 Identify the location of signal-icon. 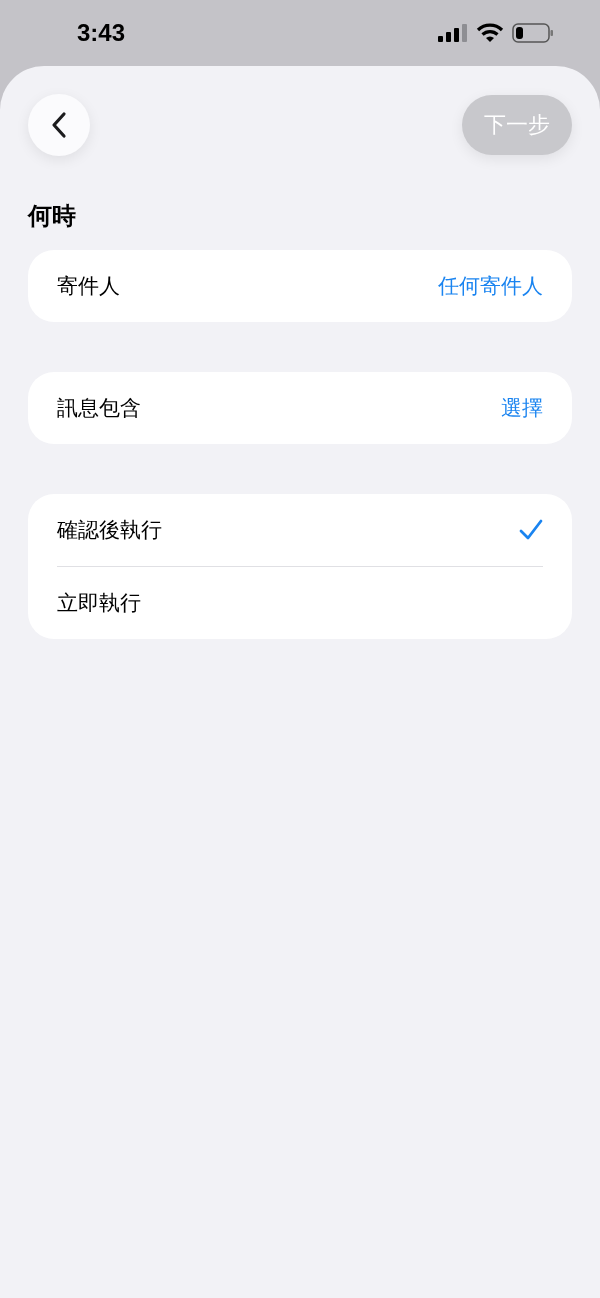
(453, 33).